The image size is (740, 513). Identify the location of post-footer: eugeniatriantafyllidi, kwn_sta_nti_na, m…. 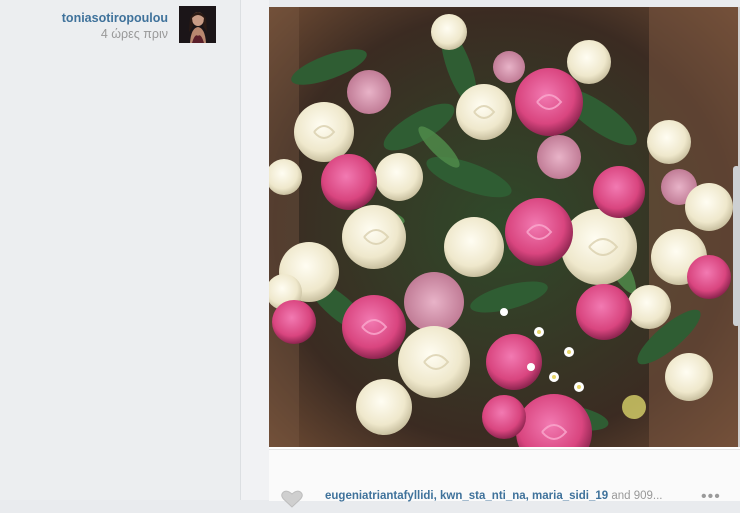
(504, 478).